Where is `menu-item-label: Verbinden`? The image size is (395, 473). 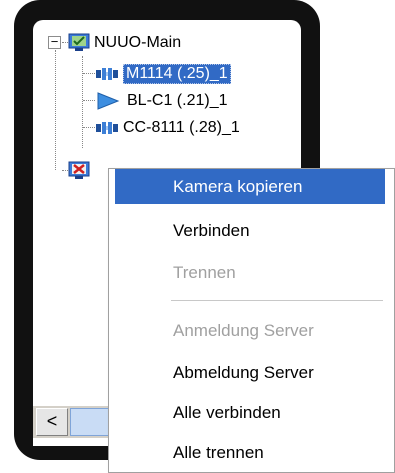
menu-item-label: Verbinden is located at coordinates (211, 230).